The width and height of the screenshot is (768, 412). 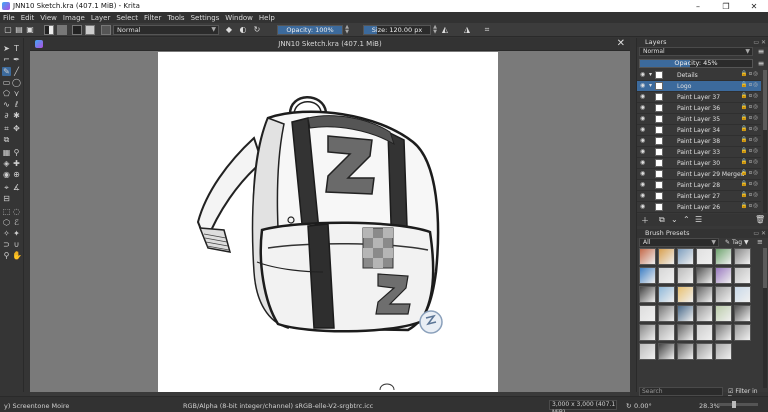 I want to click on expand-group-icon: ▾, so click(x=650, y=85).